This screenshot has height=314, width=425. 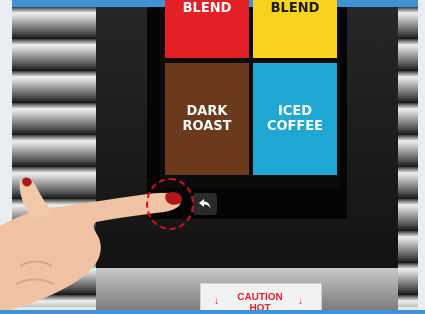 I want to click on drink-tile-dark-roast: DARK ROAST, so click(x=207, y=119).